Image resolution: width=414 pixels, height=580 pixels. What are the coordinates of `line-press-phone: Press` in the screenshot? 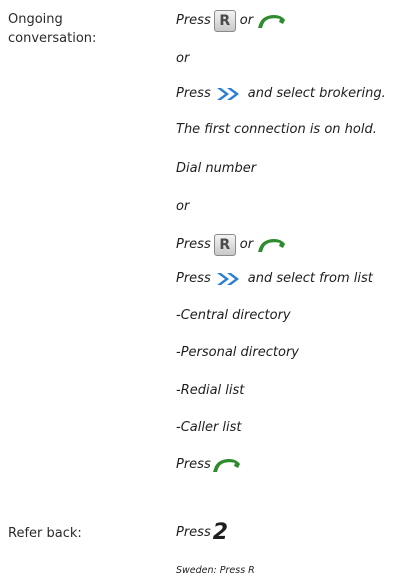 It's located at (209, 465).